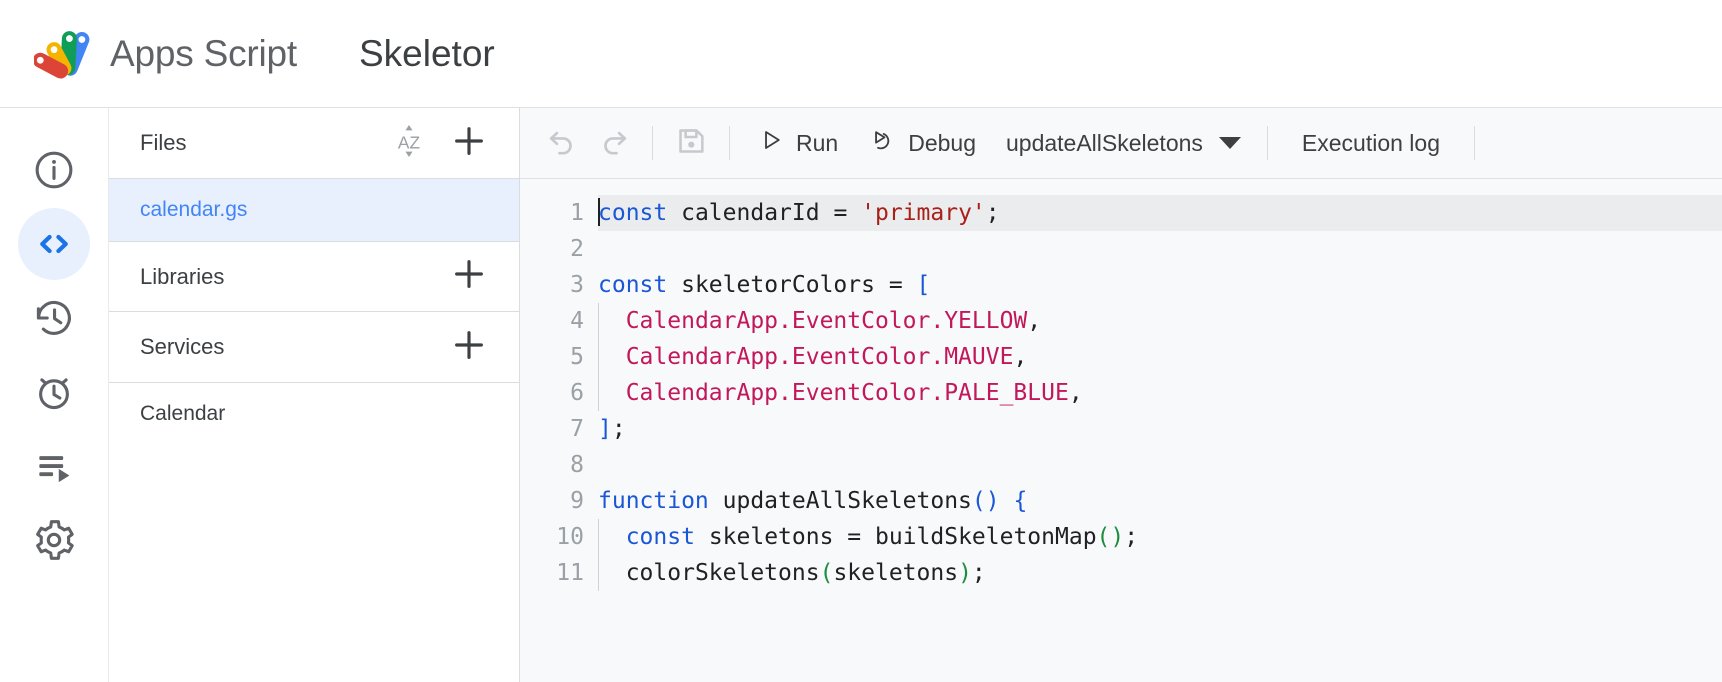  Describe the element at coordinates (427, 54) in the screenshot. I see `page-title: Skeletor` at that location.